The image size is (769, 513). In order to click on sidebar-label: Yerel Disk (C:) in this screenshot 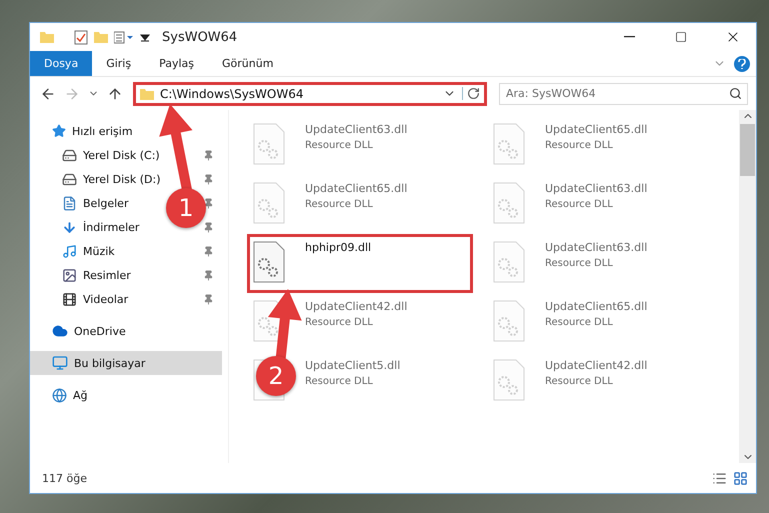, I will do `click(121, 155)`.